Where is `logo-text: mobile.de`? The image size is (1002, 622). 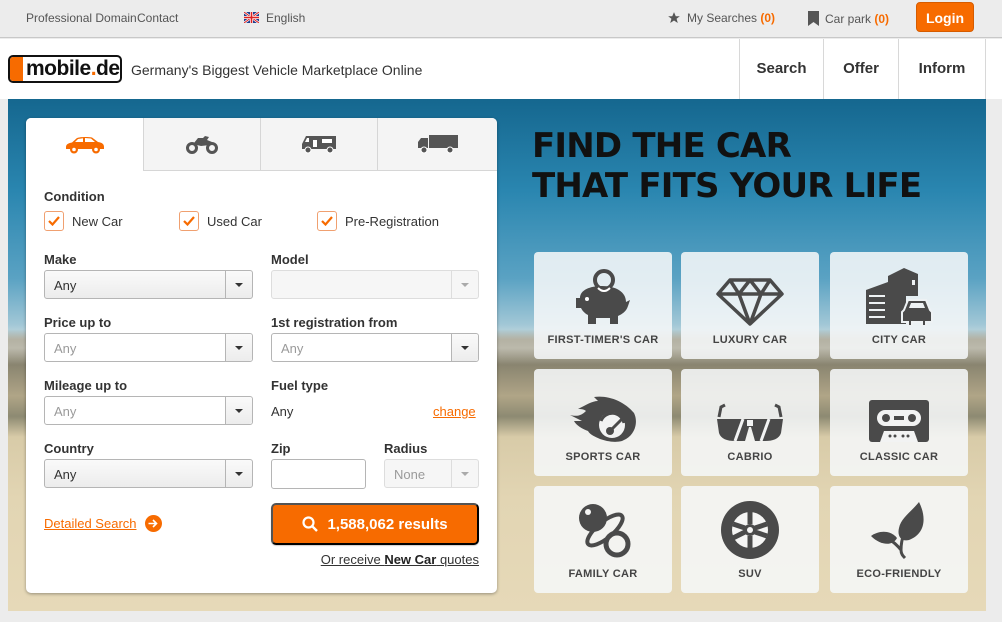 logo-text: mobile.de is located at coordinates (73, 68).